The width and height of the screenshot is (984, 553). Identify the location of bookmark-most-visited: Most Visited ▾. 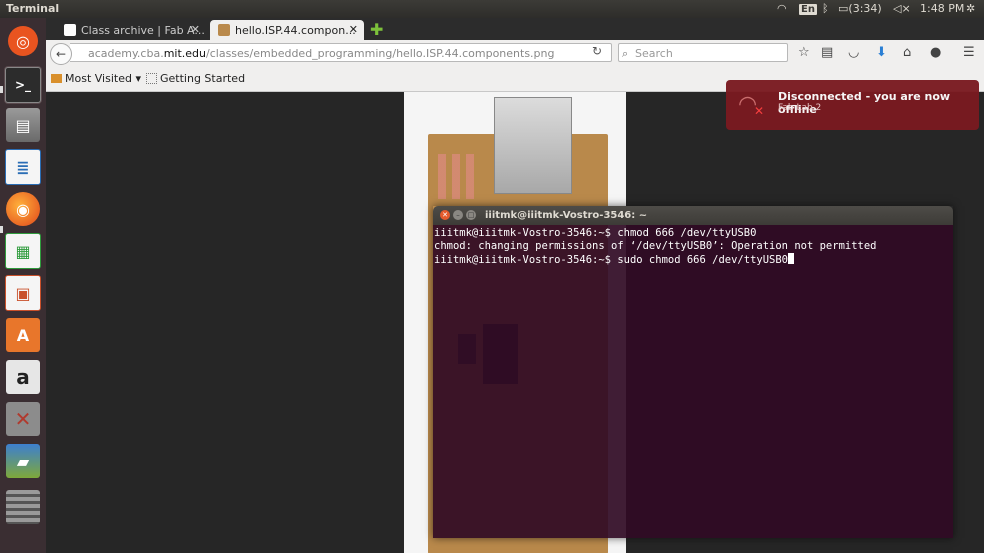
(96, 78).